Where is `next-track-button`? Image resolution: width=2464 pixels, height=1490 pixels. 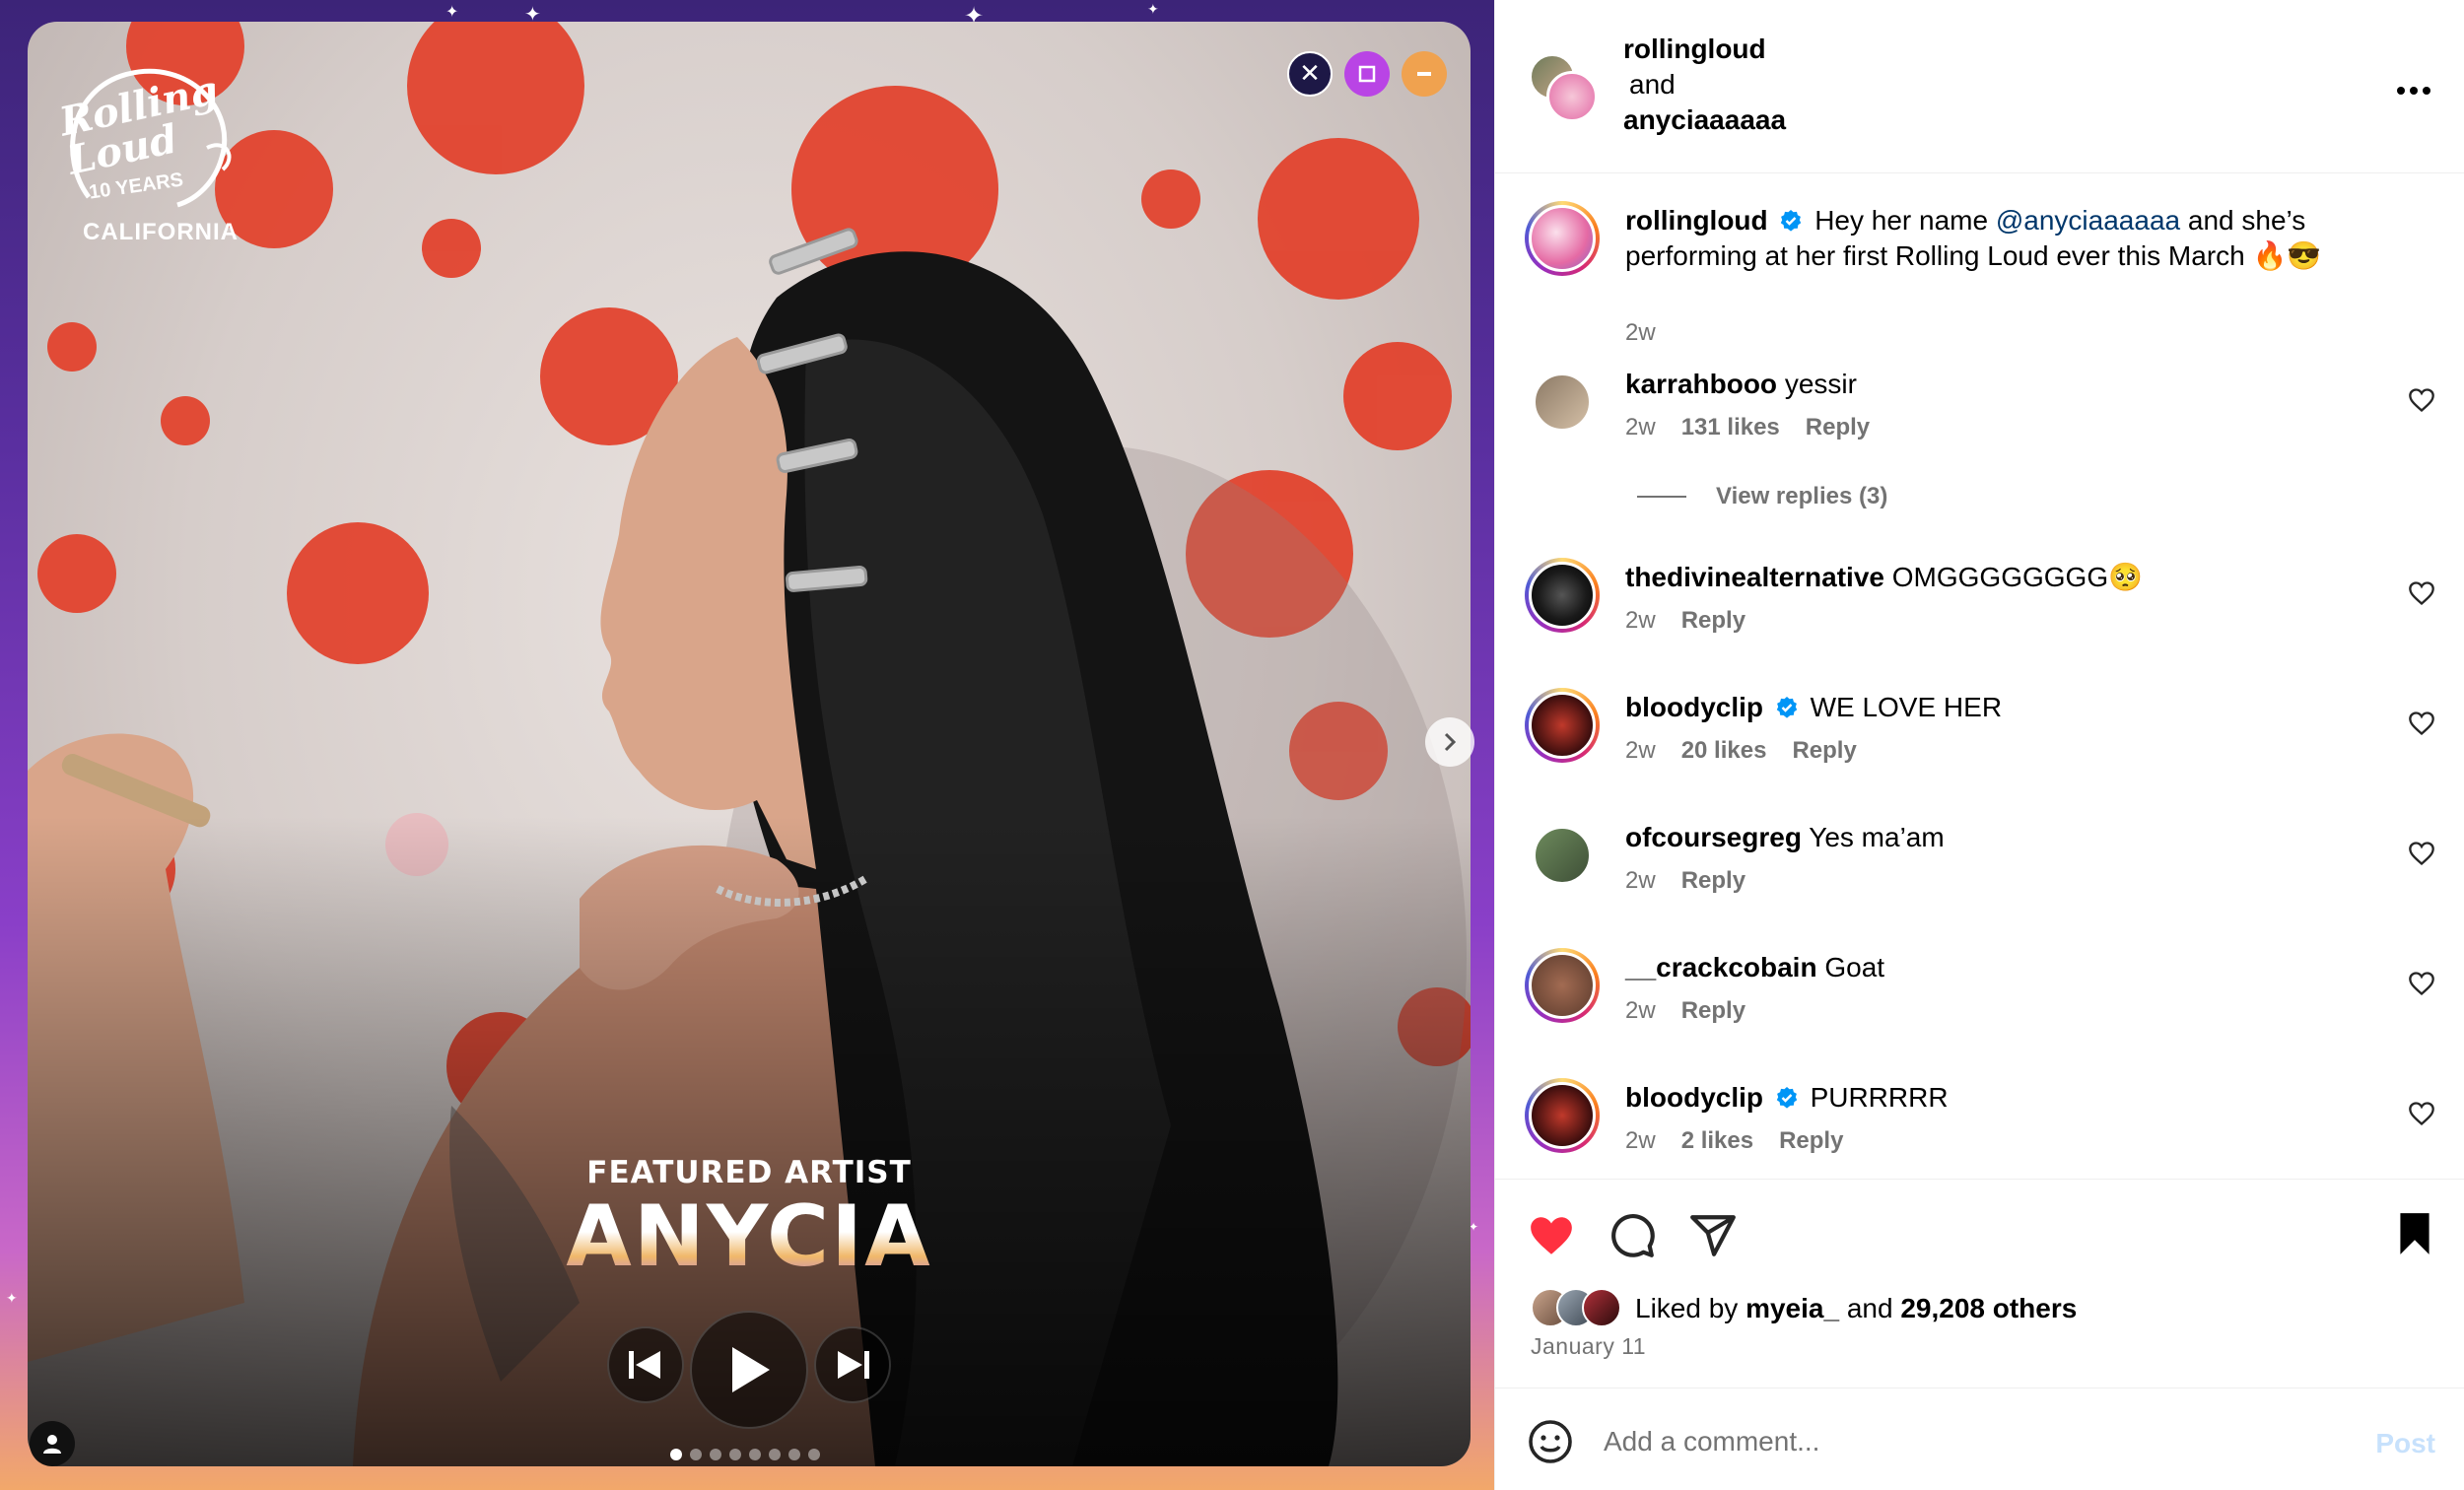
next-track-button is located at coordinates (852, 1364).